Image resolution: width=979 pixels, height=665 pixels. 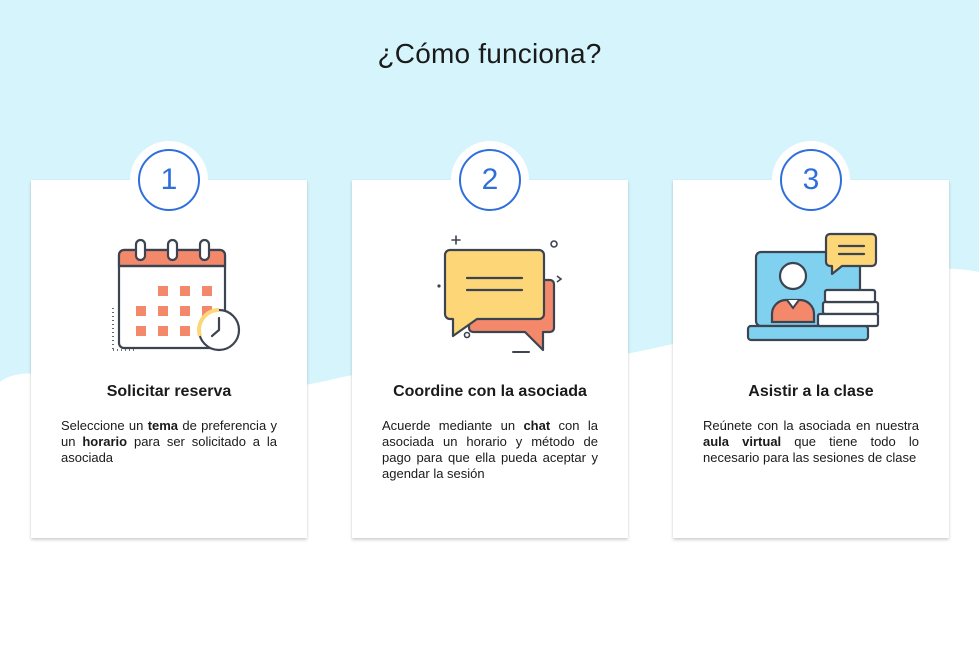 I want to click on step-number-badge: 3, so click(x=811, y=180).